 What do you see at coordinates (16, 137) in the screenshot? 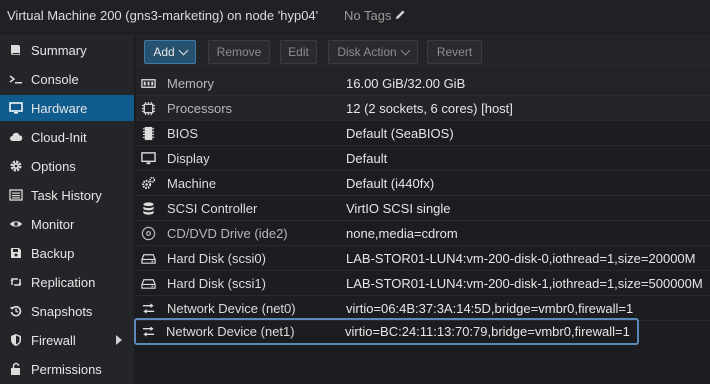
I see `cloud-icon` at bounding box center [16, 137].